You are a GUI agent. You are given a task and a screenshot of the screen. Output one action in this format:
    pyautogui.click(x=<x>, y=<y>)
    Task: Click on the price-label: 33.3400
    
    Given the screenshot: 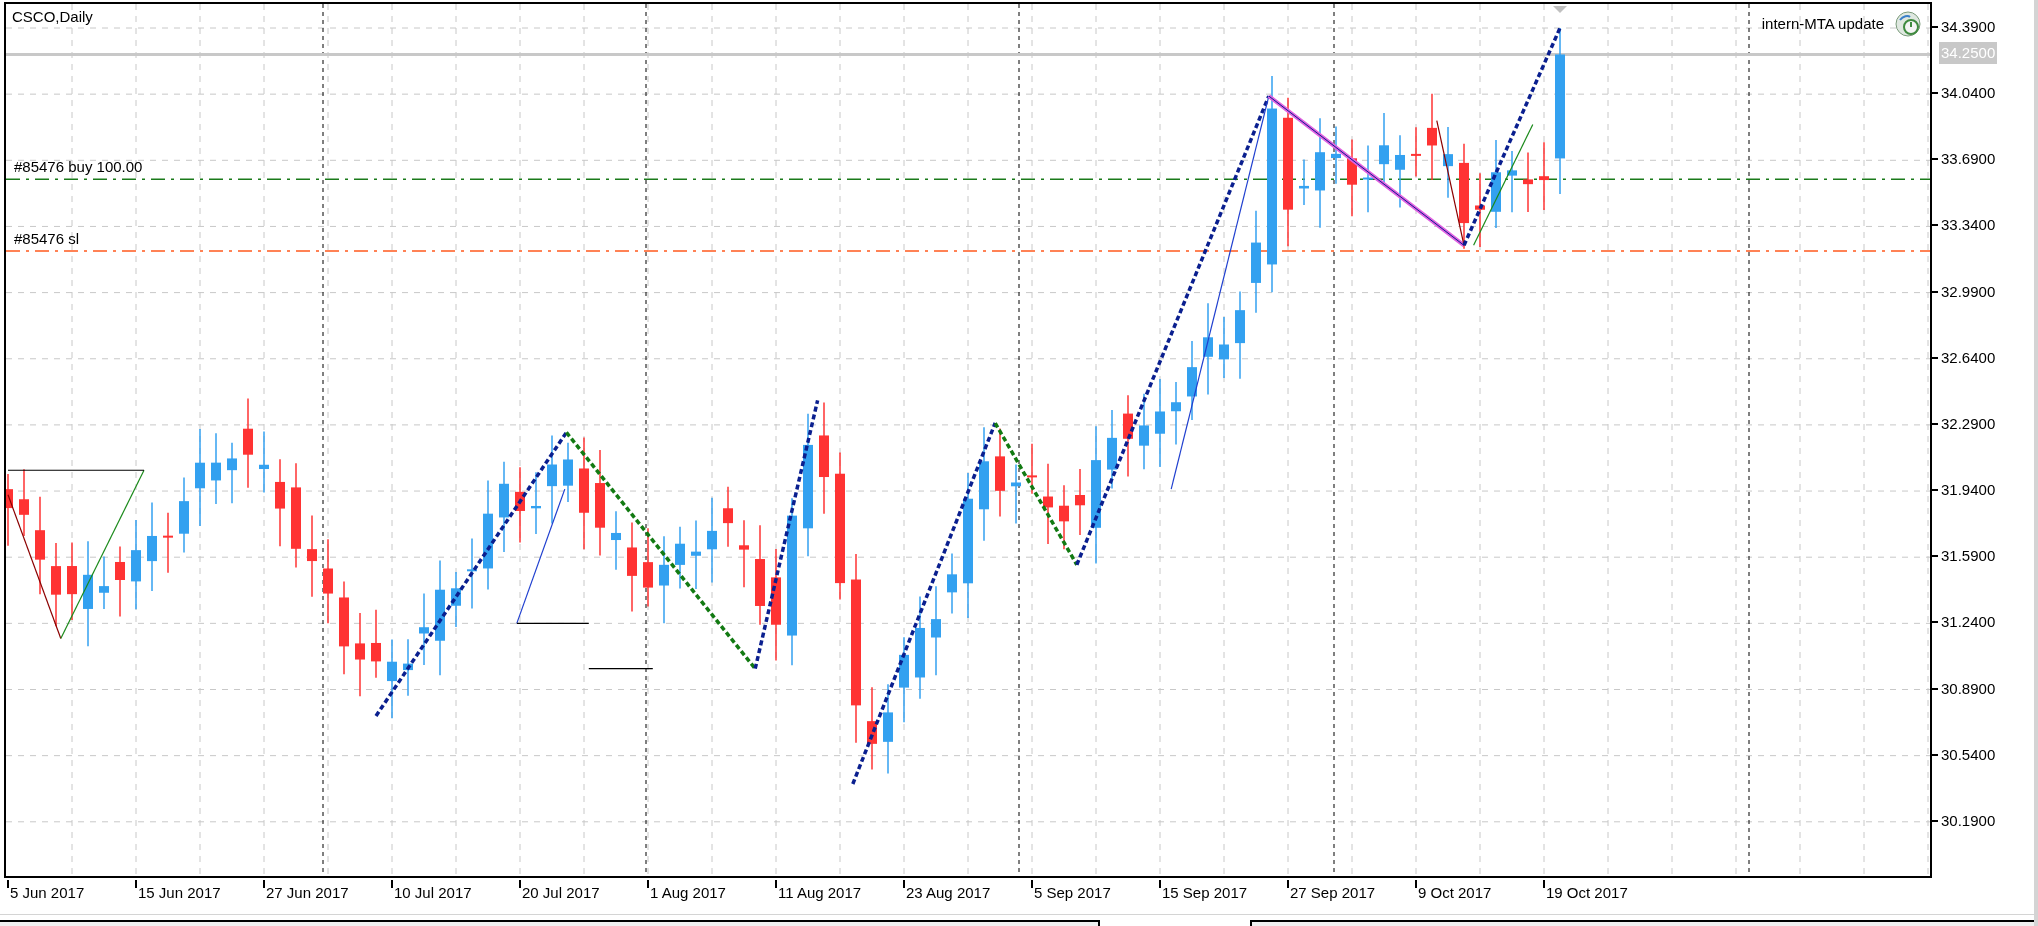 What is the action you would take?
    pyautogui.click(x=1968, y=225)
    